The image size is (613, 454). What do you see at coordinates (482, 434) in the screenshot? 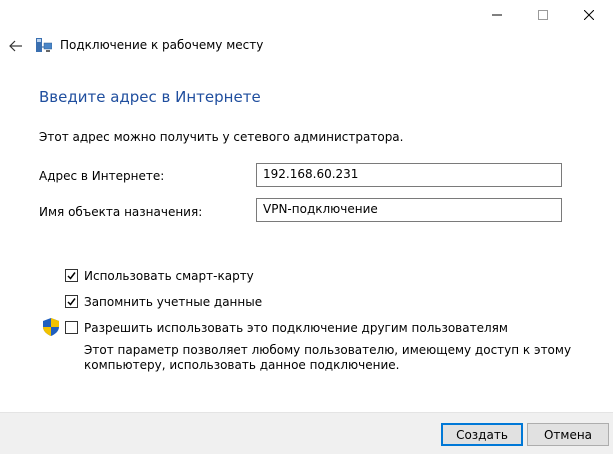
I see `create-button: Создать` at bounding box center [482, 434].